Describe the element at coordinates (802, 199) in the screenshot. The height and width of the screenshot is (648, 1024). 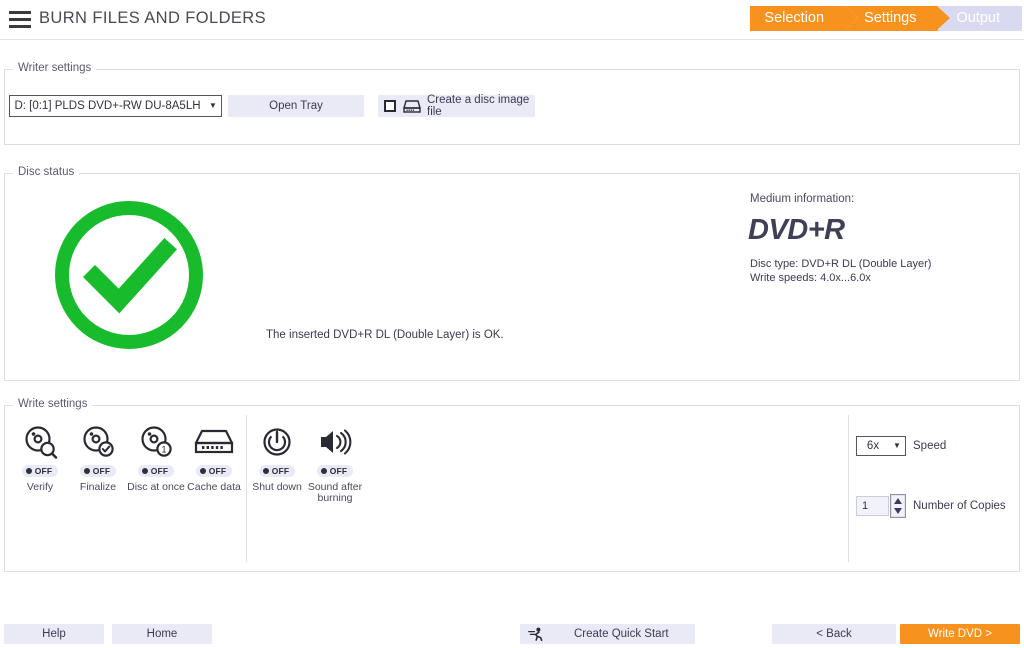
I see `medium-information-label: Medium information:` at that location.